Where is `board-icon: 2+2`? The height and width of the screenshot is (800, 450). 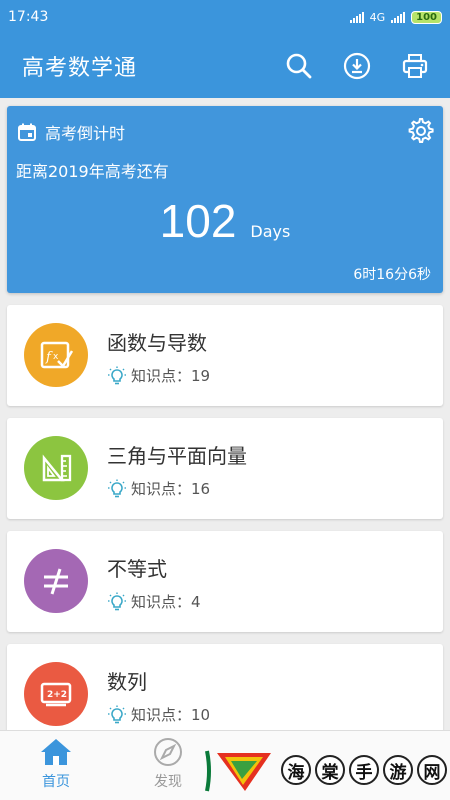
board-icon: 2+2 is located at coordinates (56, 694).